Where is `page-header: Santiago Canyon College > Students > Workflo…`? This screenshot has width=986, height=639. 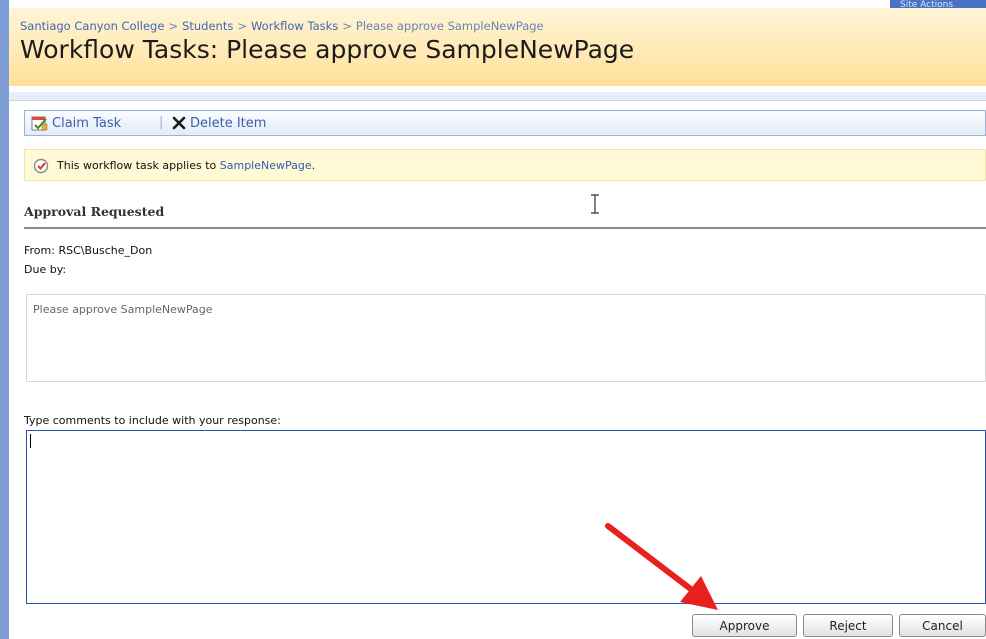 page-header: Santiago Canyon College > Students > Workflo… is located at coordinates (497, 47).